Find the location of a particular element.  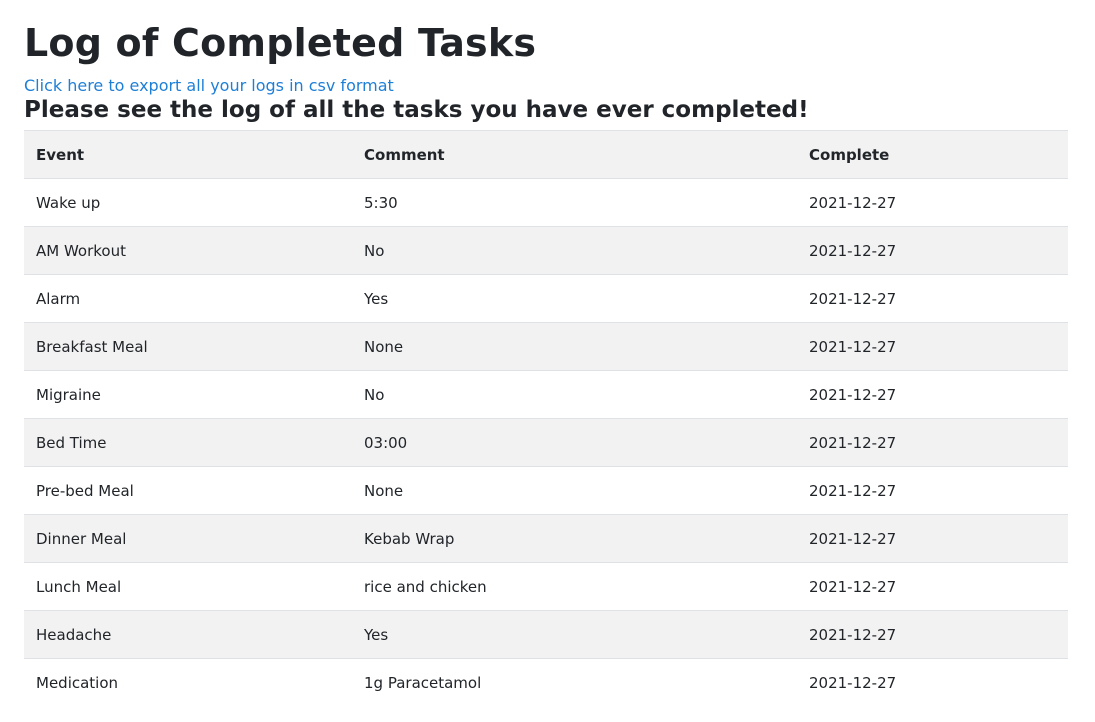

table-row: Wake up 5:30 2021-12-27 is located at coordinates (546, 202).